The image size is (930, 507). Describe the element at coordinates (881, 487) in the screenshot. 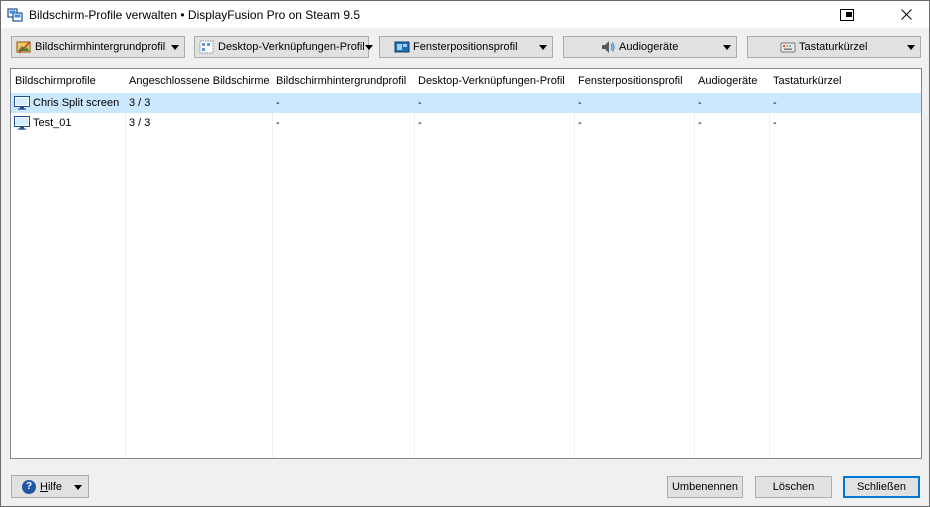

I see `close-button: Schließen` at that location.